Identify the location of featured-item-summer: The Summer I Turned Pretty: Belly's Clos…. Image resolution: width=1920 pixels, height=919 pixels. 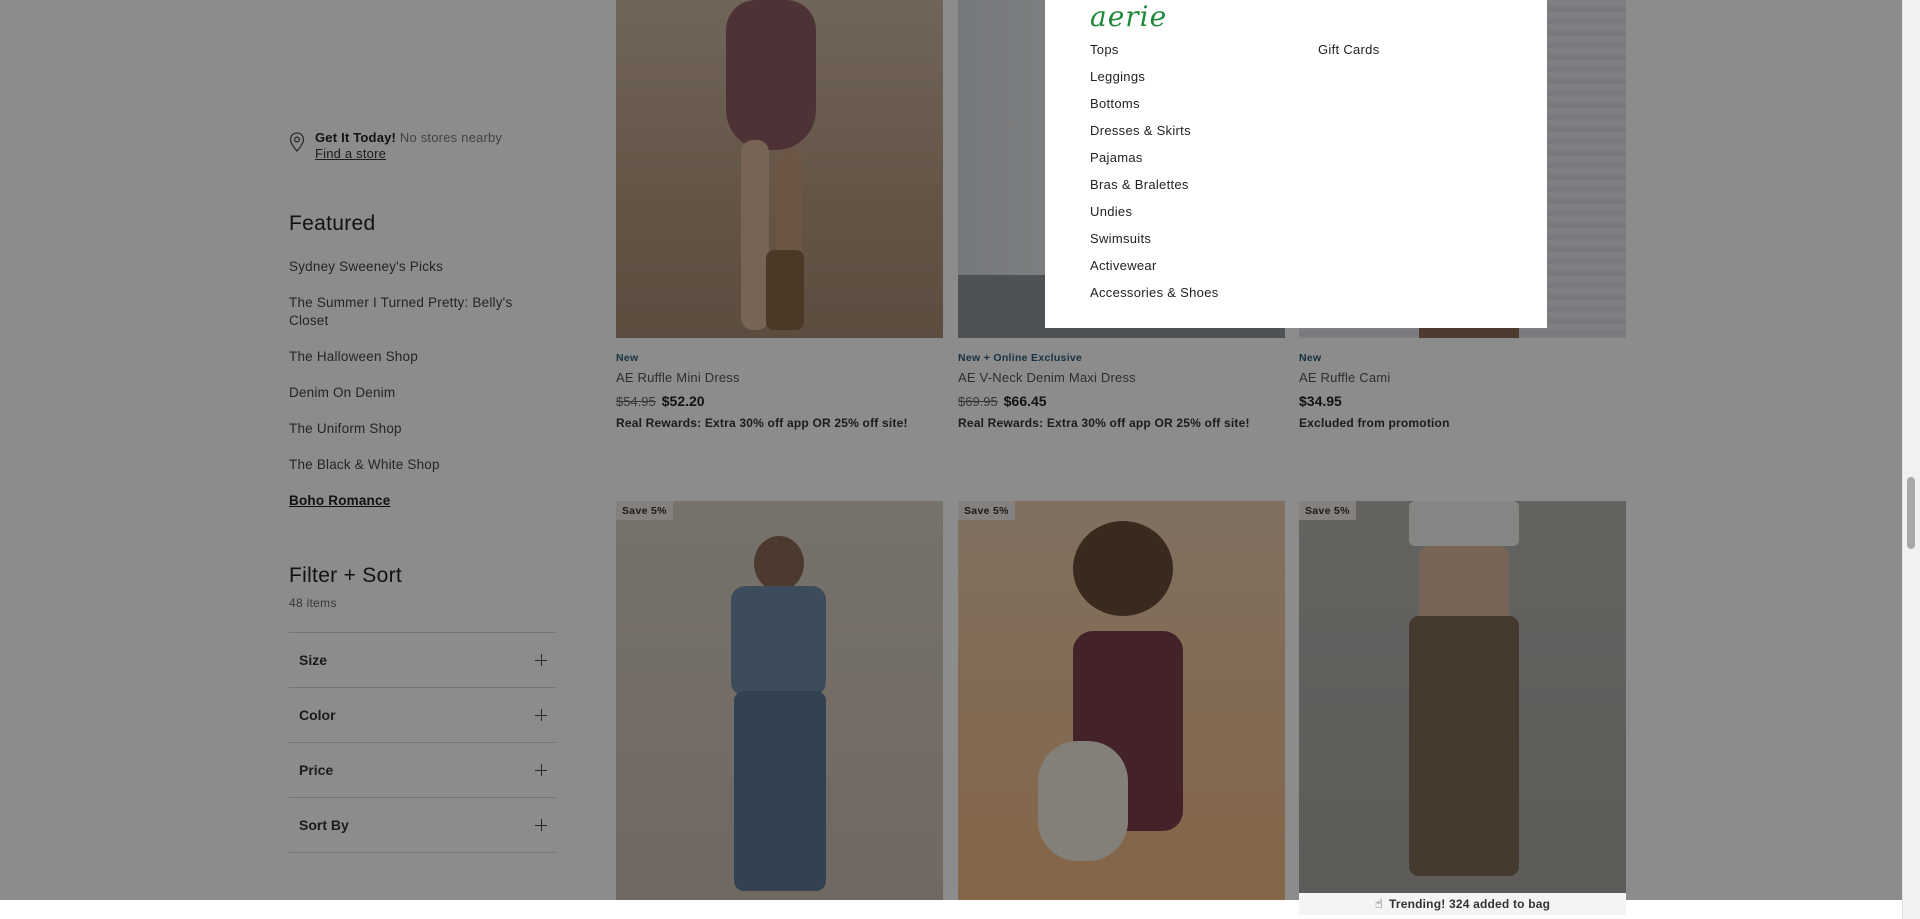
(419, 312).